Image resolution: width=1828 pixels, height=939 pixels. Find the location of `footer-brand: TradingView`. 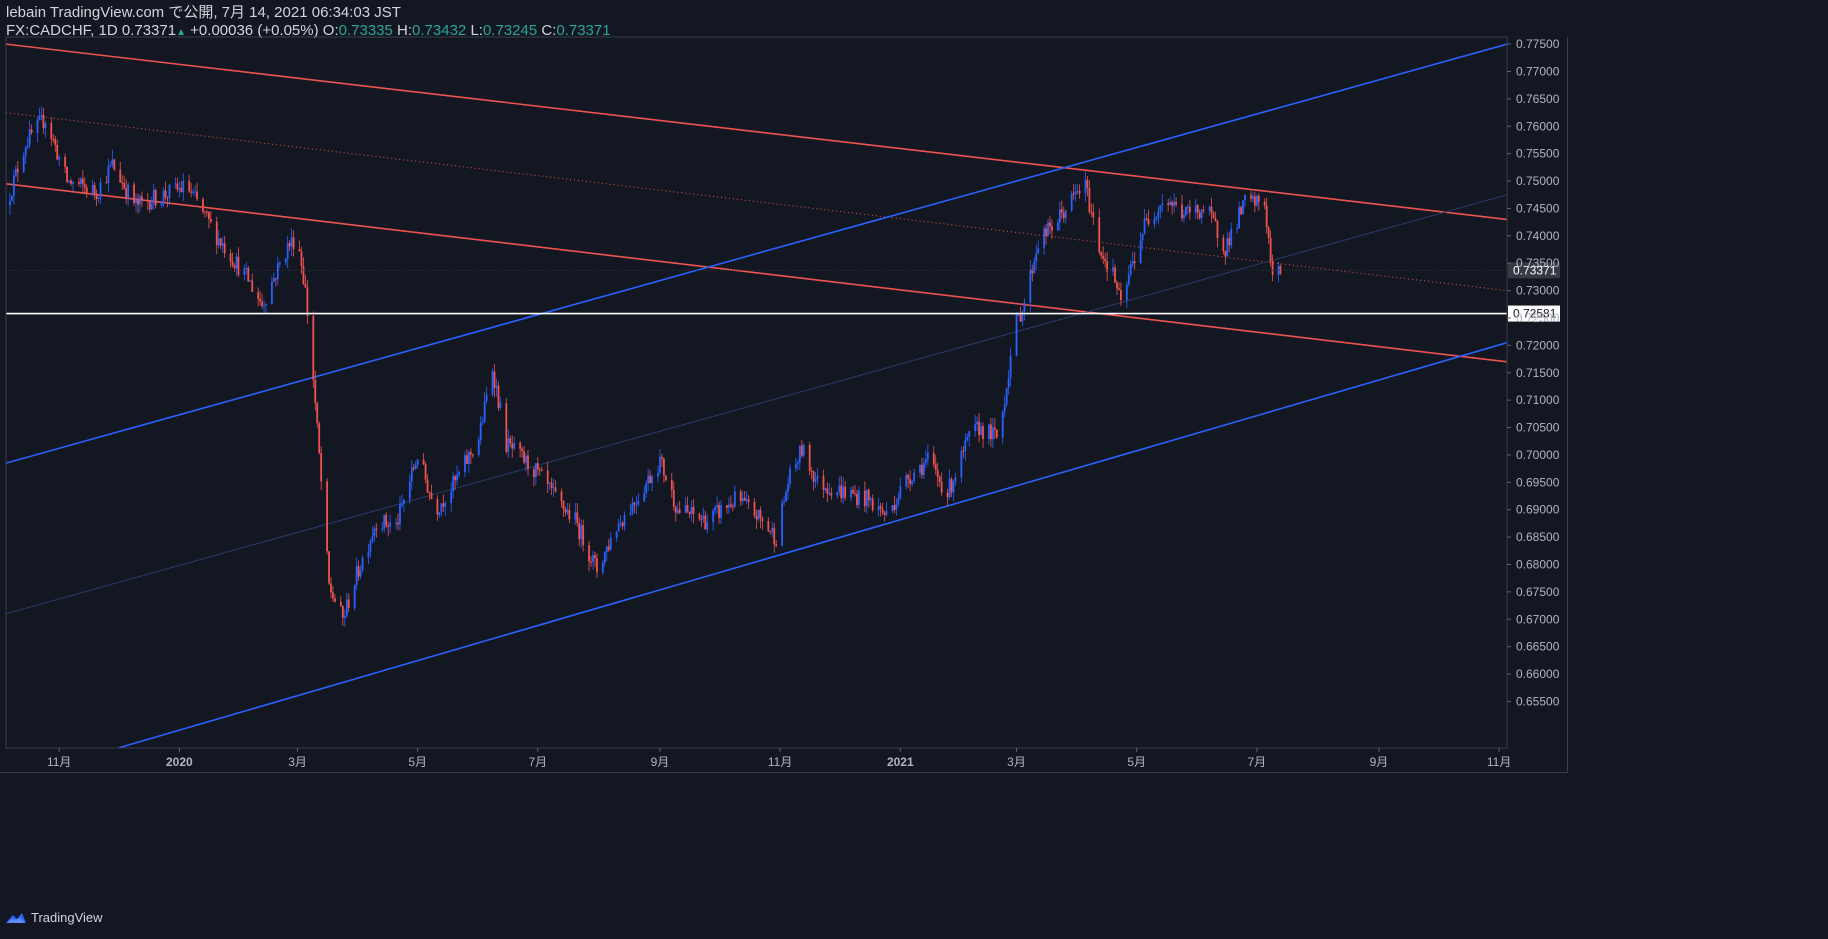

footer-brand: TradingView is located at coordinates (54, 917).